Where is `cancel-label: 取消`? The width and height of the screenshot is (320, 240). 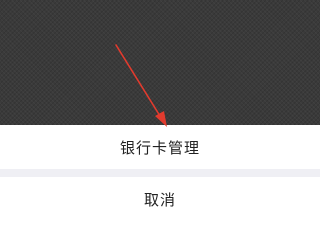 cancel-label: 取消 is located at coordinates (159, 200).